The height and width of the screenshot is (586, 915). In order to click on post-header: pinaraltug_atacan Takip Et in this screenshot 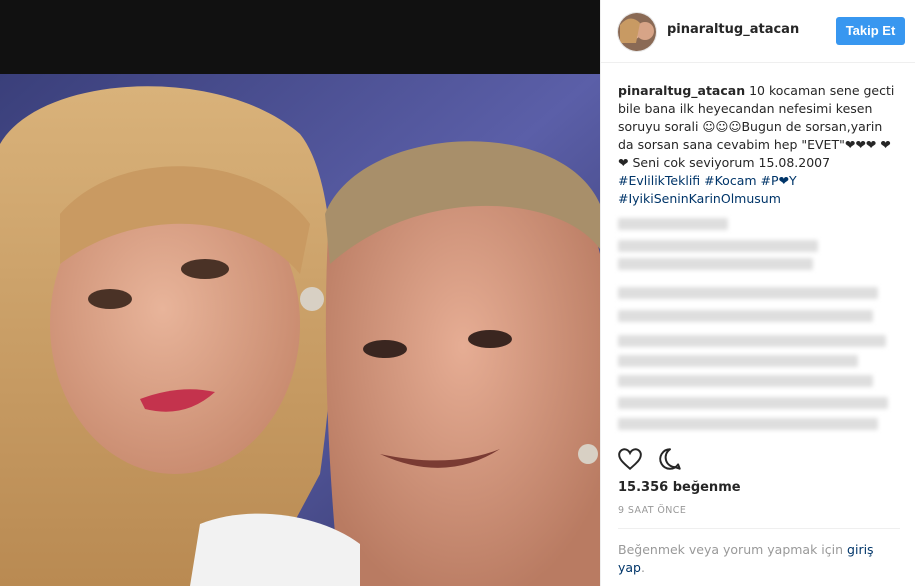, I will do `click(758, 31)`.